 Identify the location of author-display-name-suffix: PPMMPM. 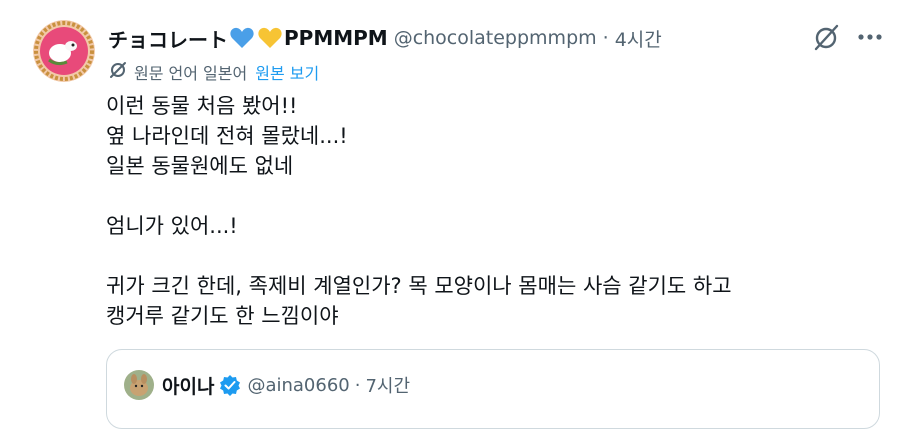
(336, 38).